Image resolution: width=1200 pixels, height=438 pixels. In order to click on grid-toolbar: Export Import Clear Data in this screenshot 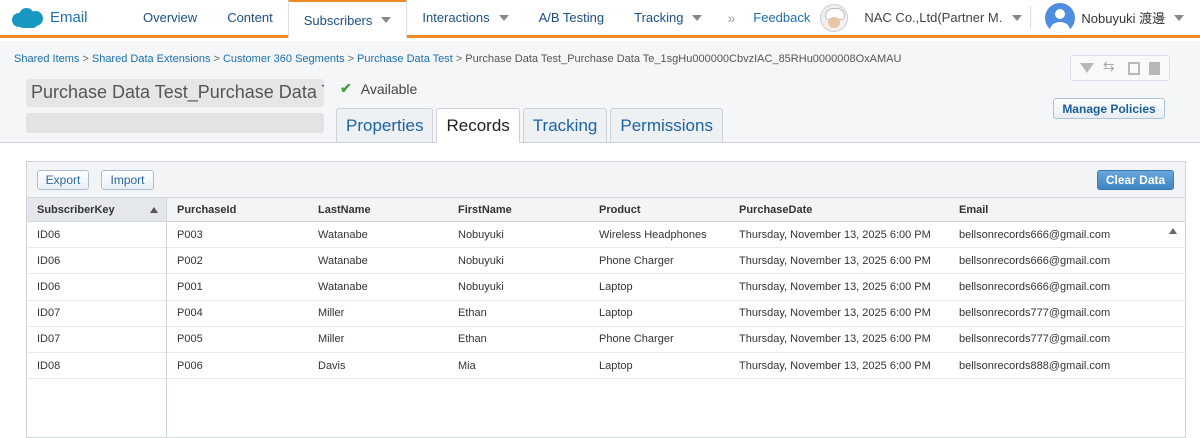, I will do `click(606, 180)`.